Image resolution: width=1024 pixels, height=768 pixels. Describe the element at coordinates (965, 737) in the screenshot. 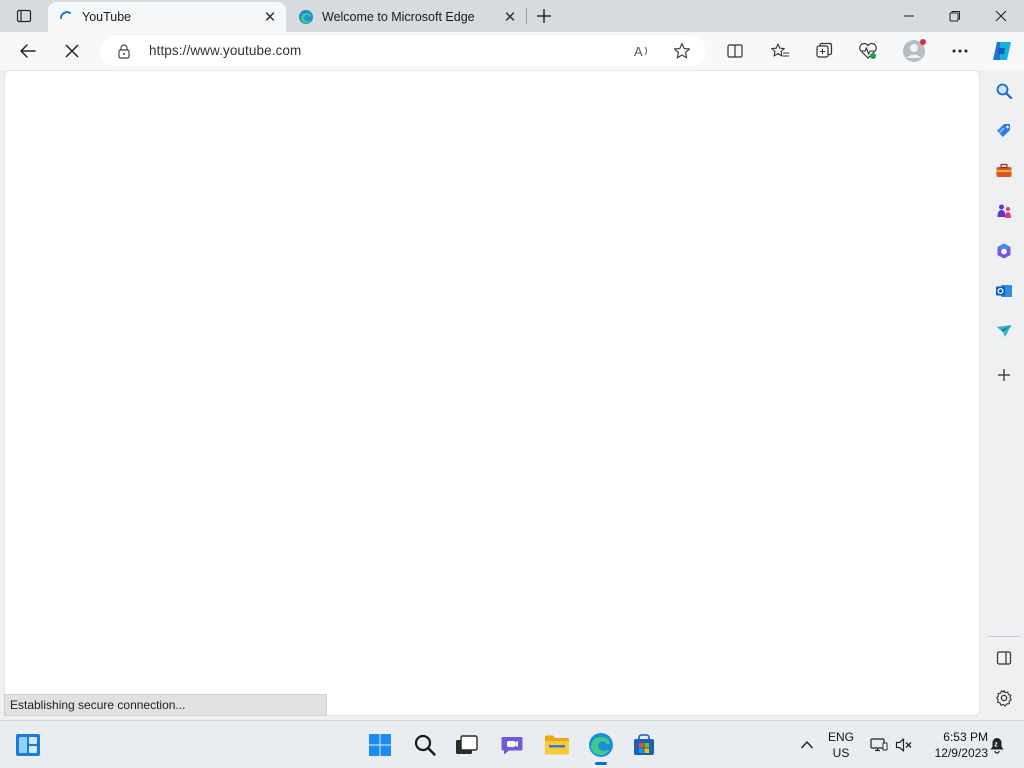

I see `clock-time: 6:53 PM` at that location.